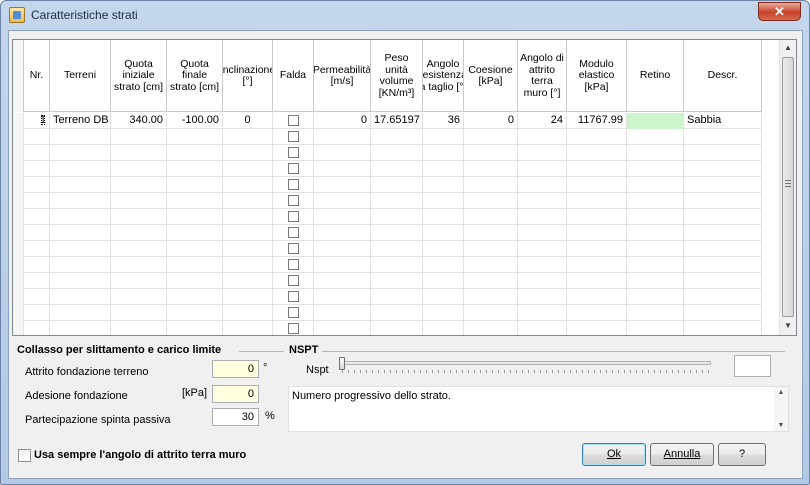  Describe the element at coordinates (542, 121) in the screenshot. I see `cell-angolo_attrito: 24` at that location.